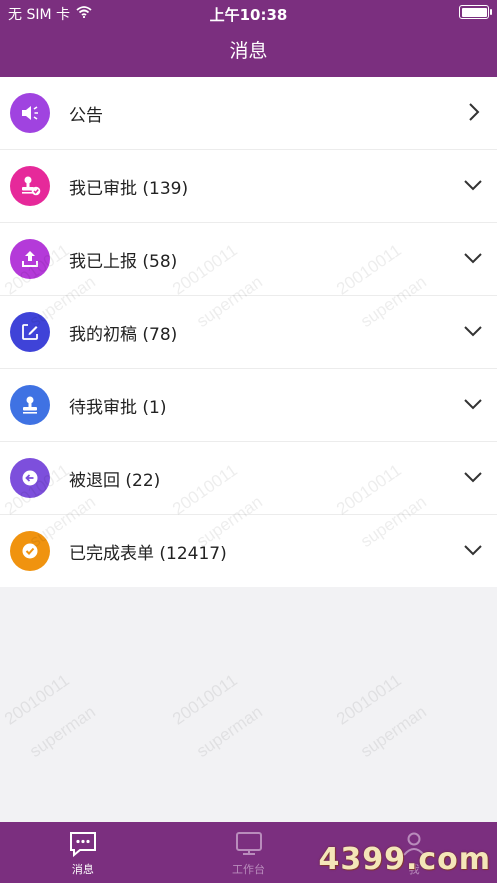 The height and width of the screenshot is (883, 497). Describe the element at coordinates (248, 478) in the screenshot. I see `list-item-returned: 被退回 (22)` at that location.